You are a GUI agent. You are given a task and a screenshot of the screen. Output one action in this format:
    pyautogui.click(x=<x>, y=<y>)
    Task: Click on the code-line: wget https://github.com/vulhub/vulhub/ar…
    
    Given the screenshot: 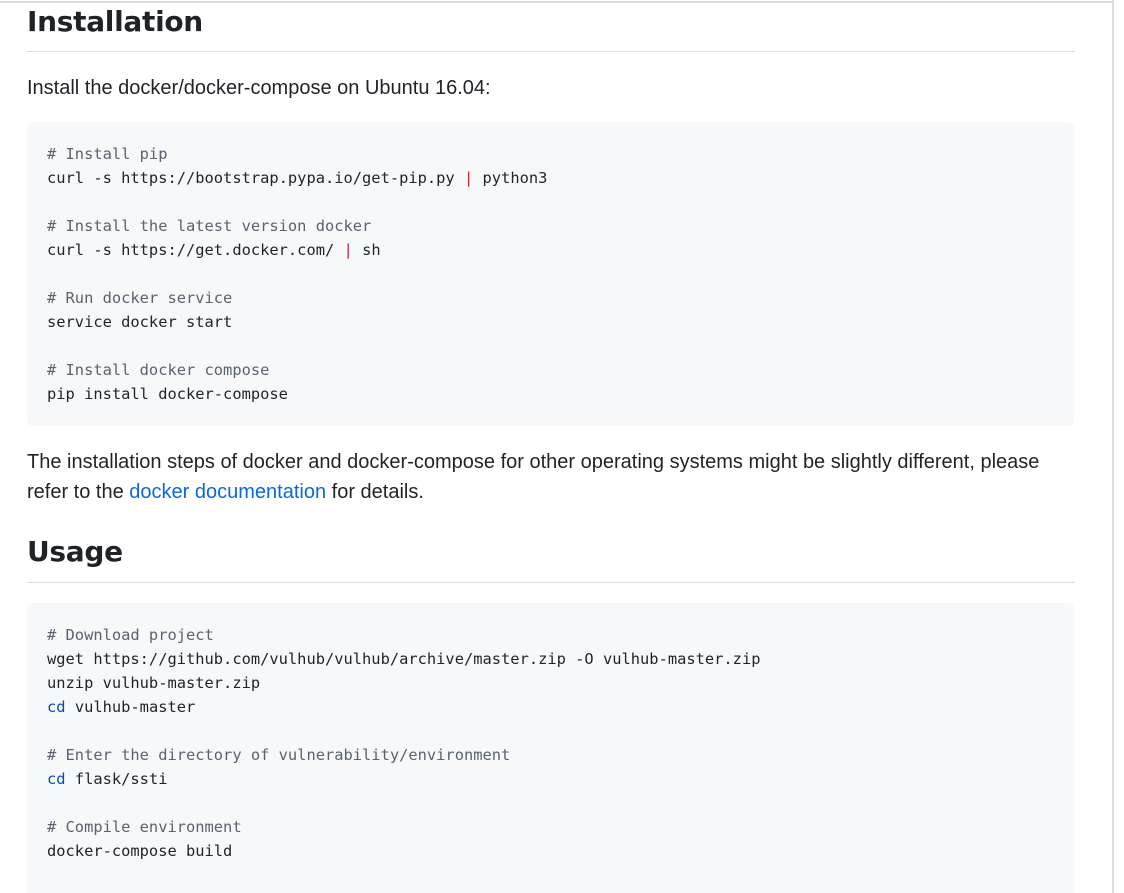 What is the action you would take?
    pyautogui.click(x=404, y=659)
    